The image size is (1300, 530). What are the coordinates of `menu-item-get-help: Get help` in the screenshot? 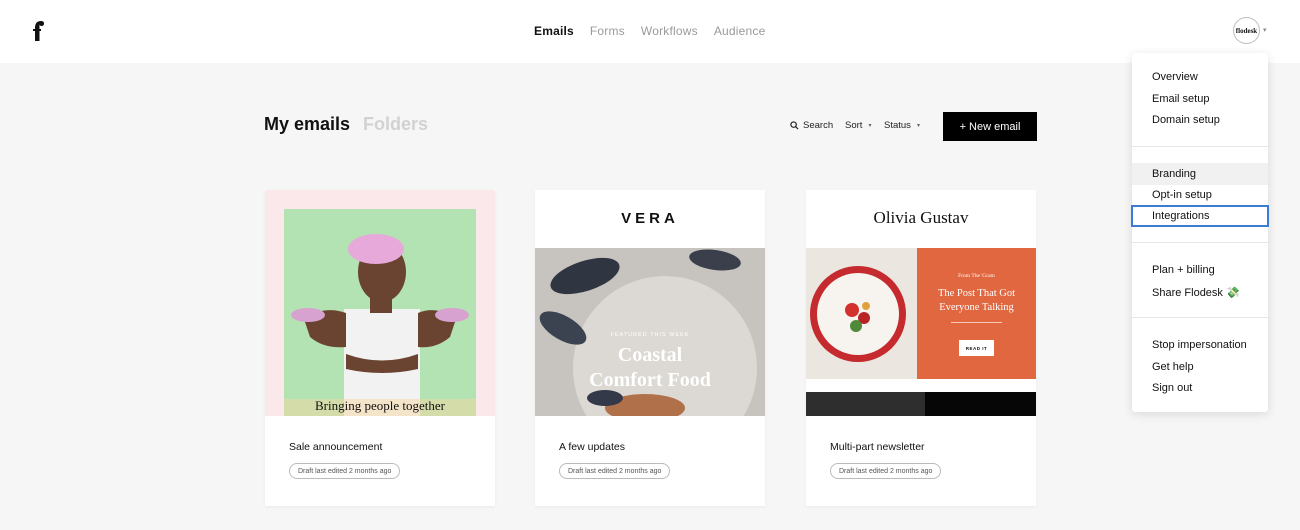 It's located at (1200, 367).